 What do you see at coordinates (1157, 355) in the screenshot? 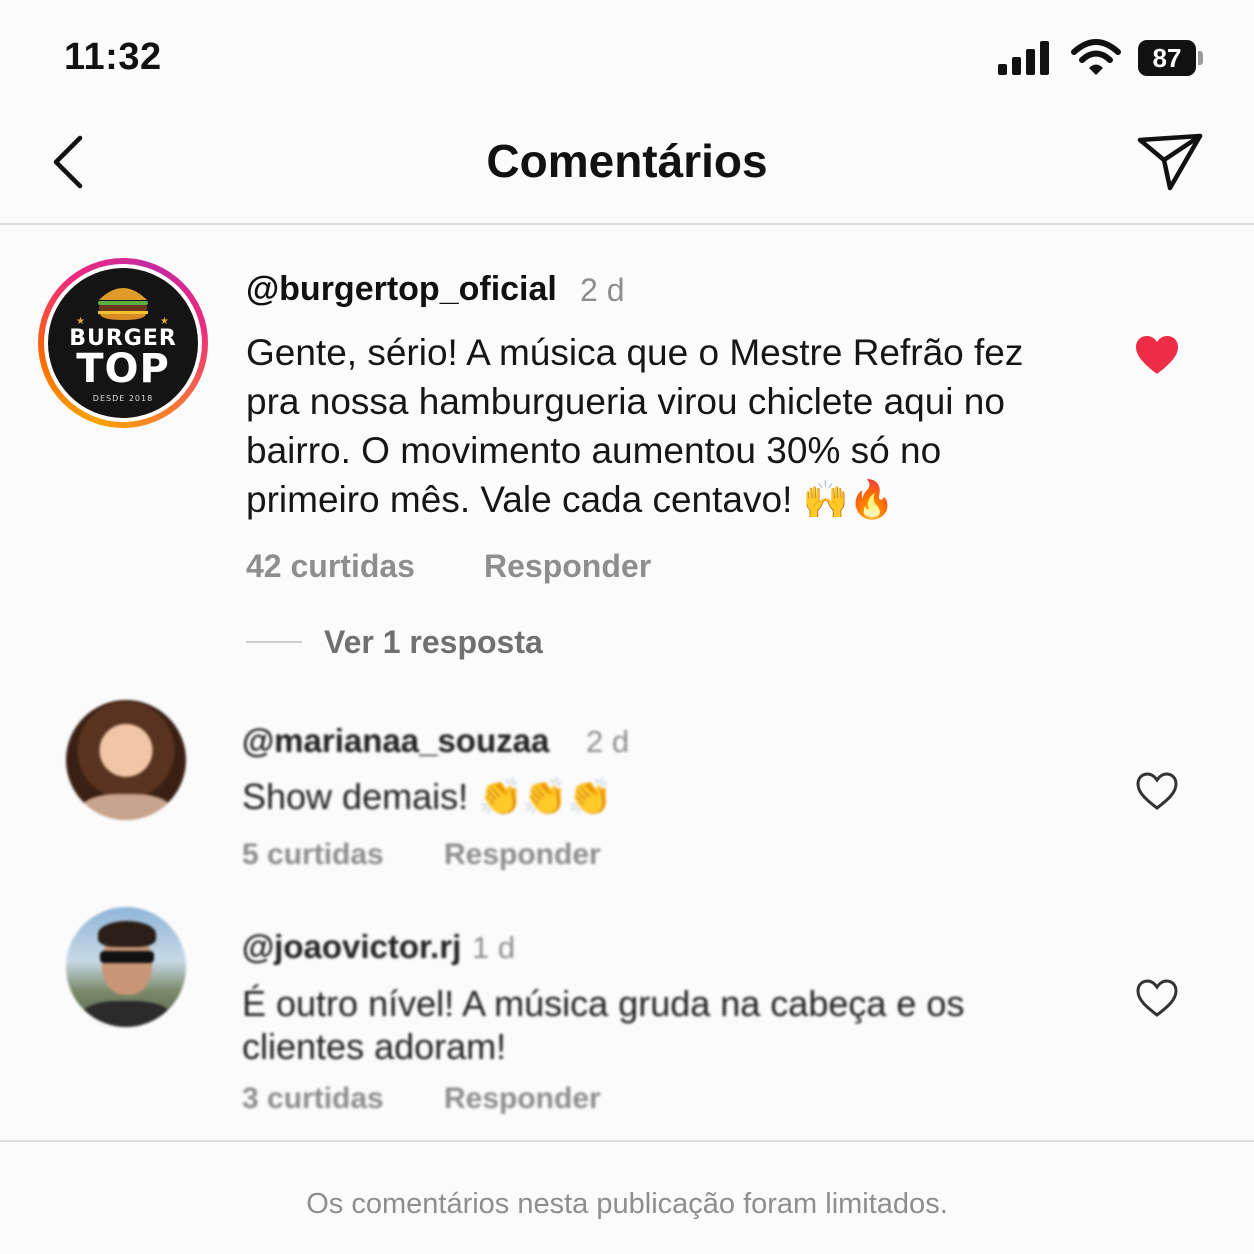
I see `heart-filled-icon` at bounding box center [1157, 355].